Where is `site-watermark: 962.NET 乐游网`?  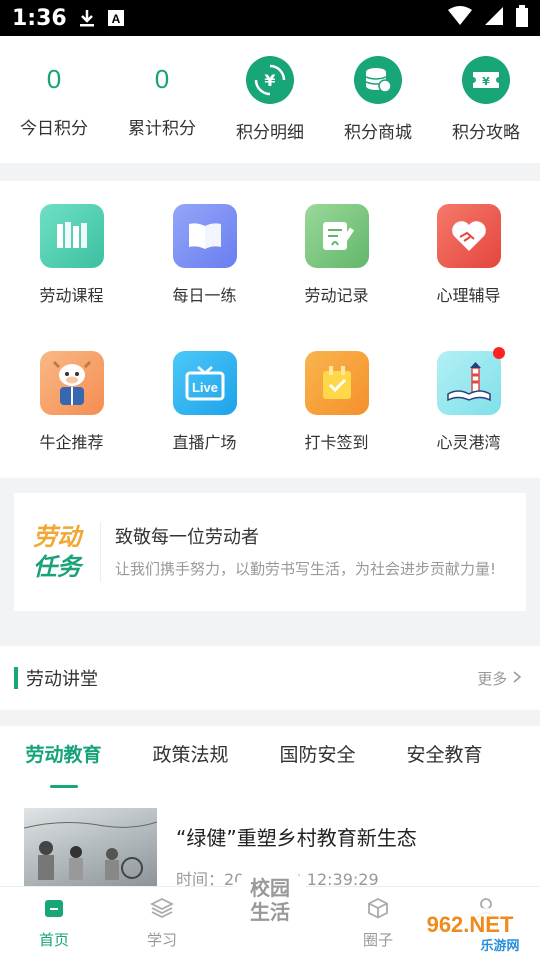 site-watermark: 962.NET 乐游网 is located at coordinates (470, 928).